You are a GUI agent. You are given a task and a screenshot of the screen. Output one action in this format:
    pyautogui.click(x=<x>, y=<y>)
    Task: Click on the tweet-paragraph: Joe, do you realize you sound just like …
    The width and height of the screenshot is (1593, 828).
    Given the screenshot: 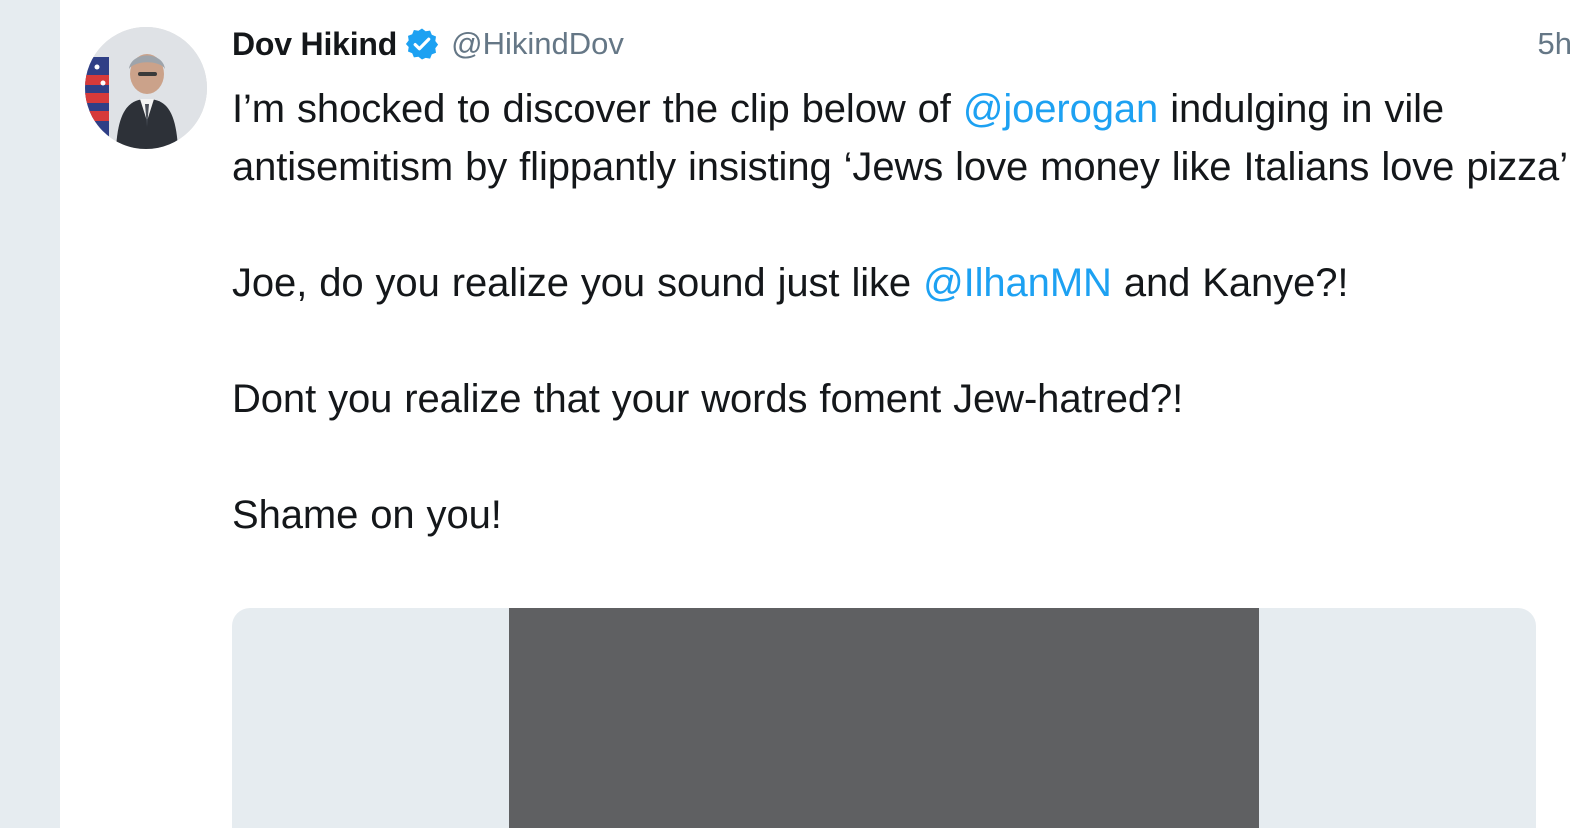 What is the action you would take?
    pyautogui.click(x=902, y=283)
    